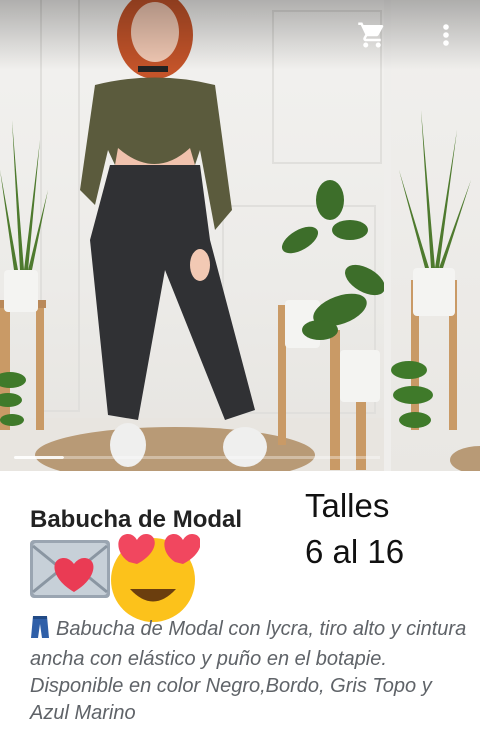  What do you see at coordinates (24, 195) in the screenshot?
I see `snake-plant` at bounding box center [24, 195].